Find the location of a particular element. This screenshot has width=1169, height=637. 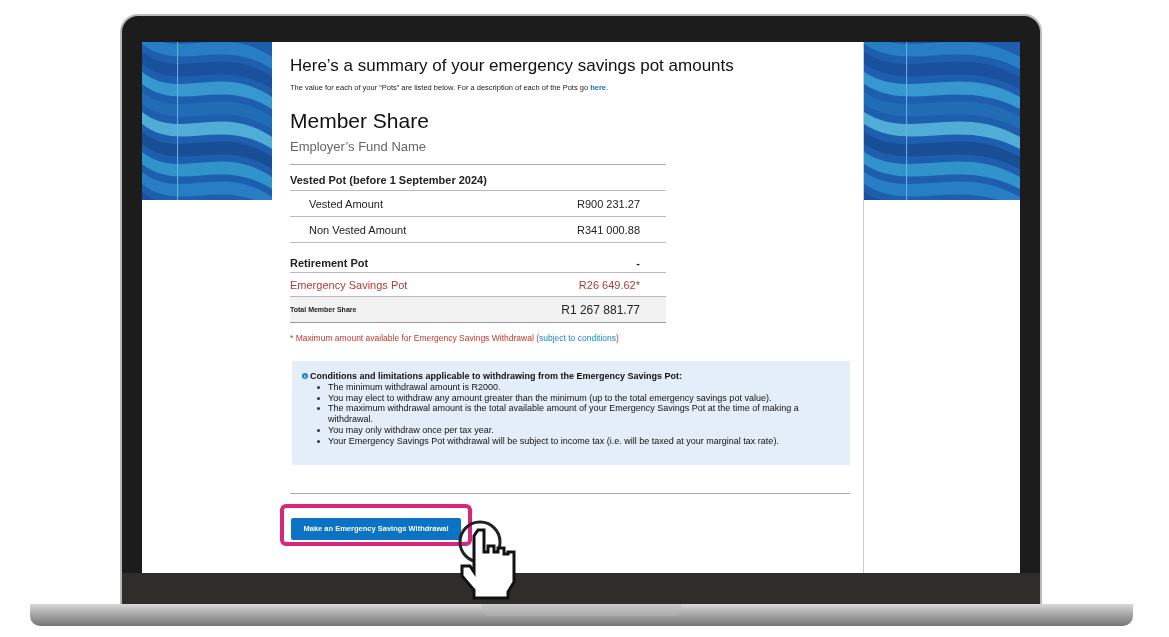

row-label: Emergency Savings Pot is located at coordinates (349, 285).